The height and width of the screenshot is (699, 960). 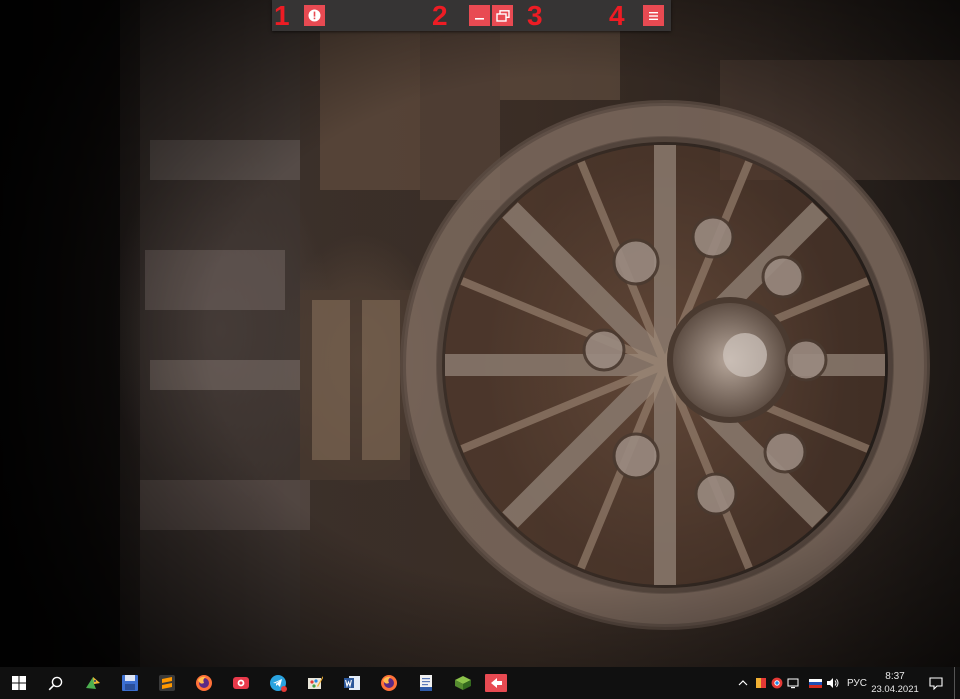 I want to click on package-icon, so click(x=462, y=683).